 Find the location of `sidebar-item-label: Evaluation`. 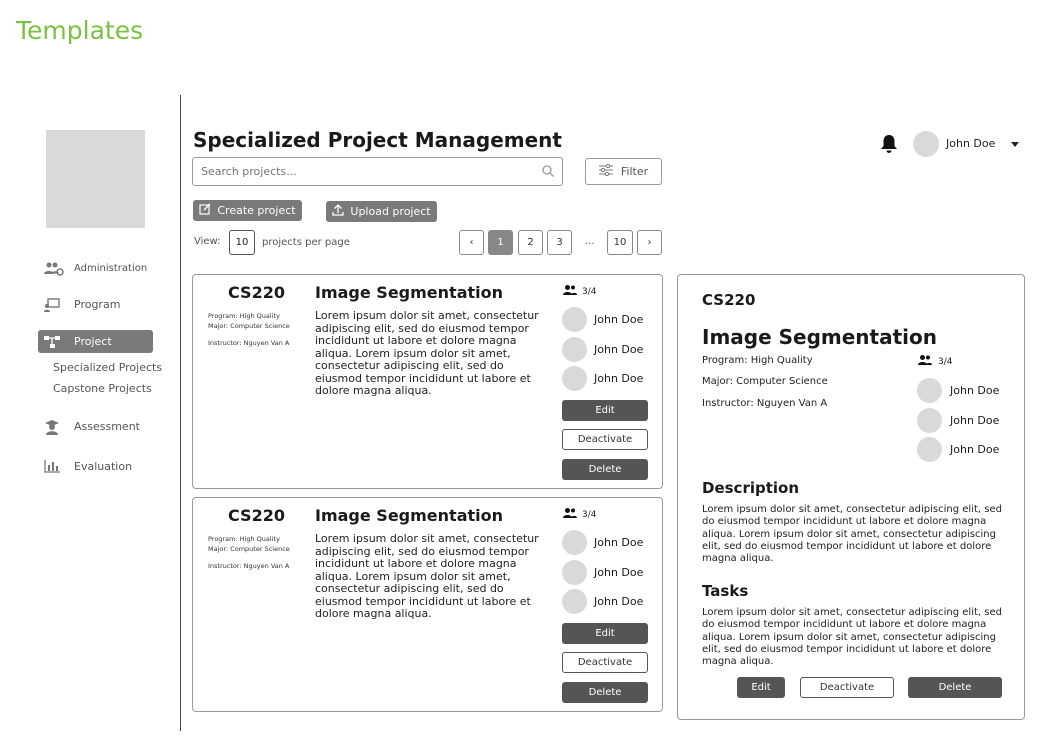

sidebar-item-label: Evaluation is located at coordinates (103, 466).